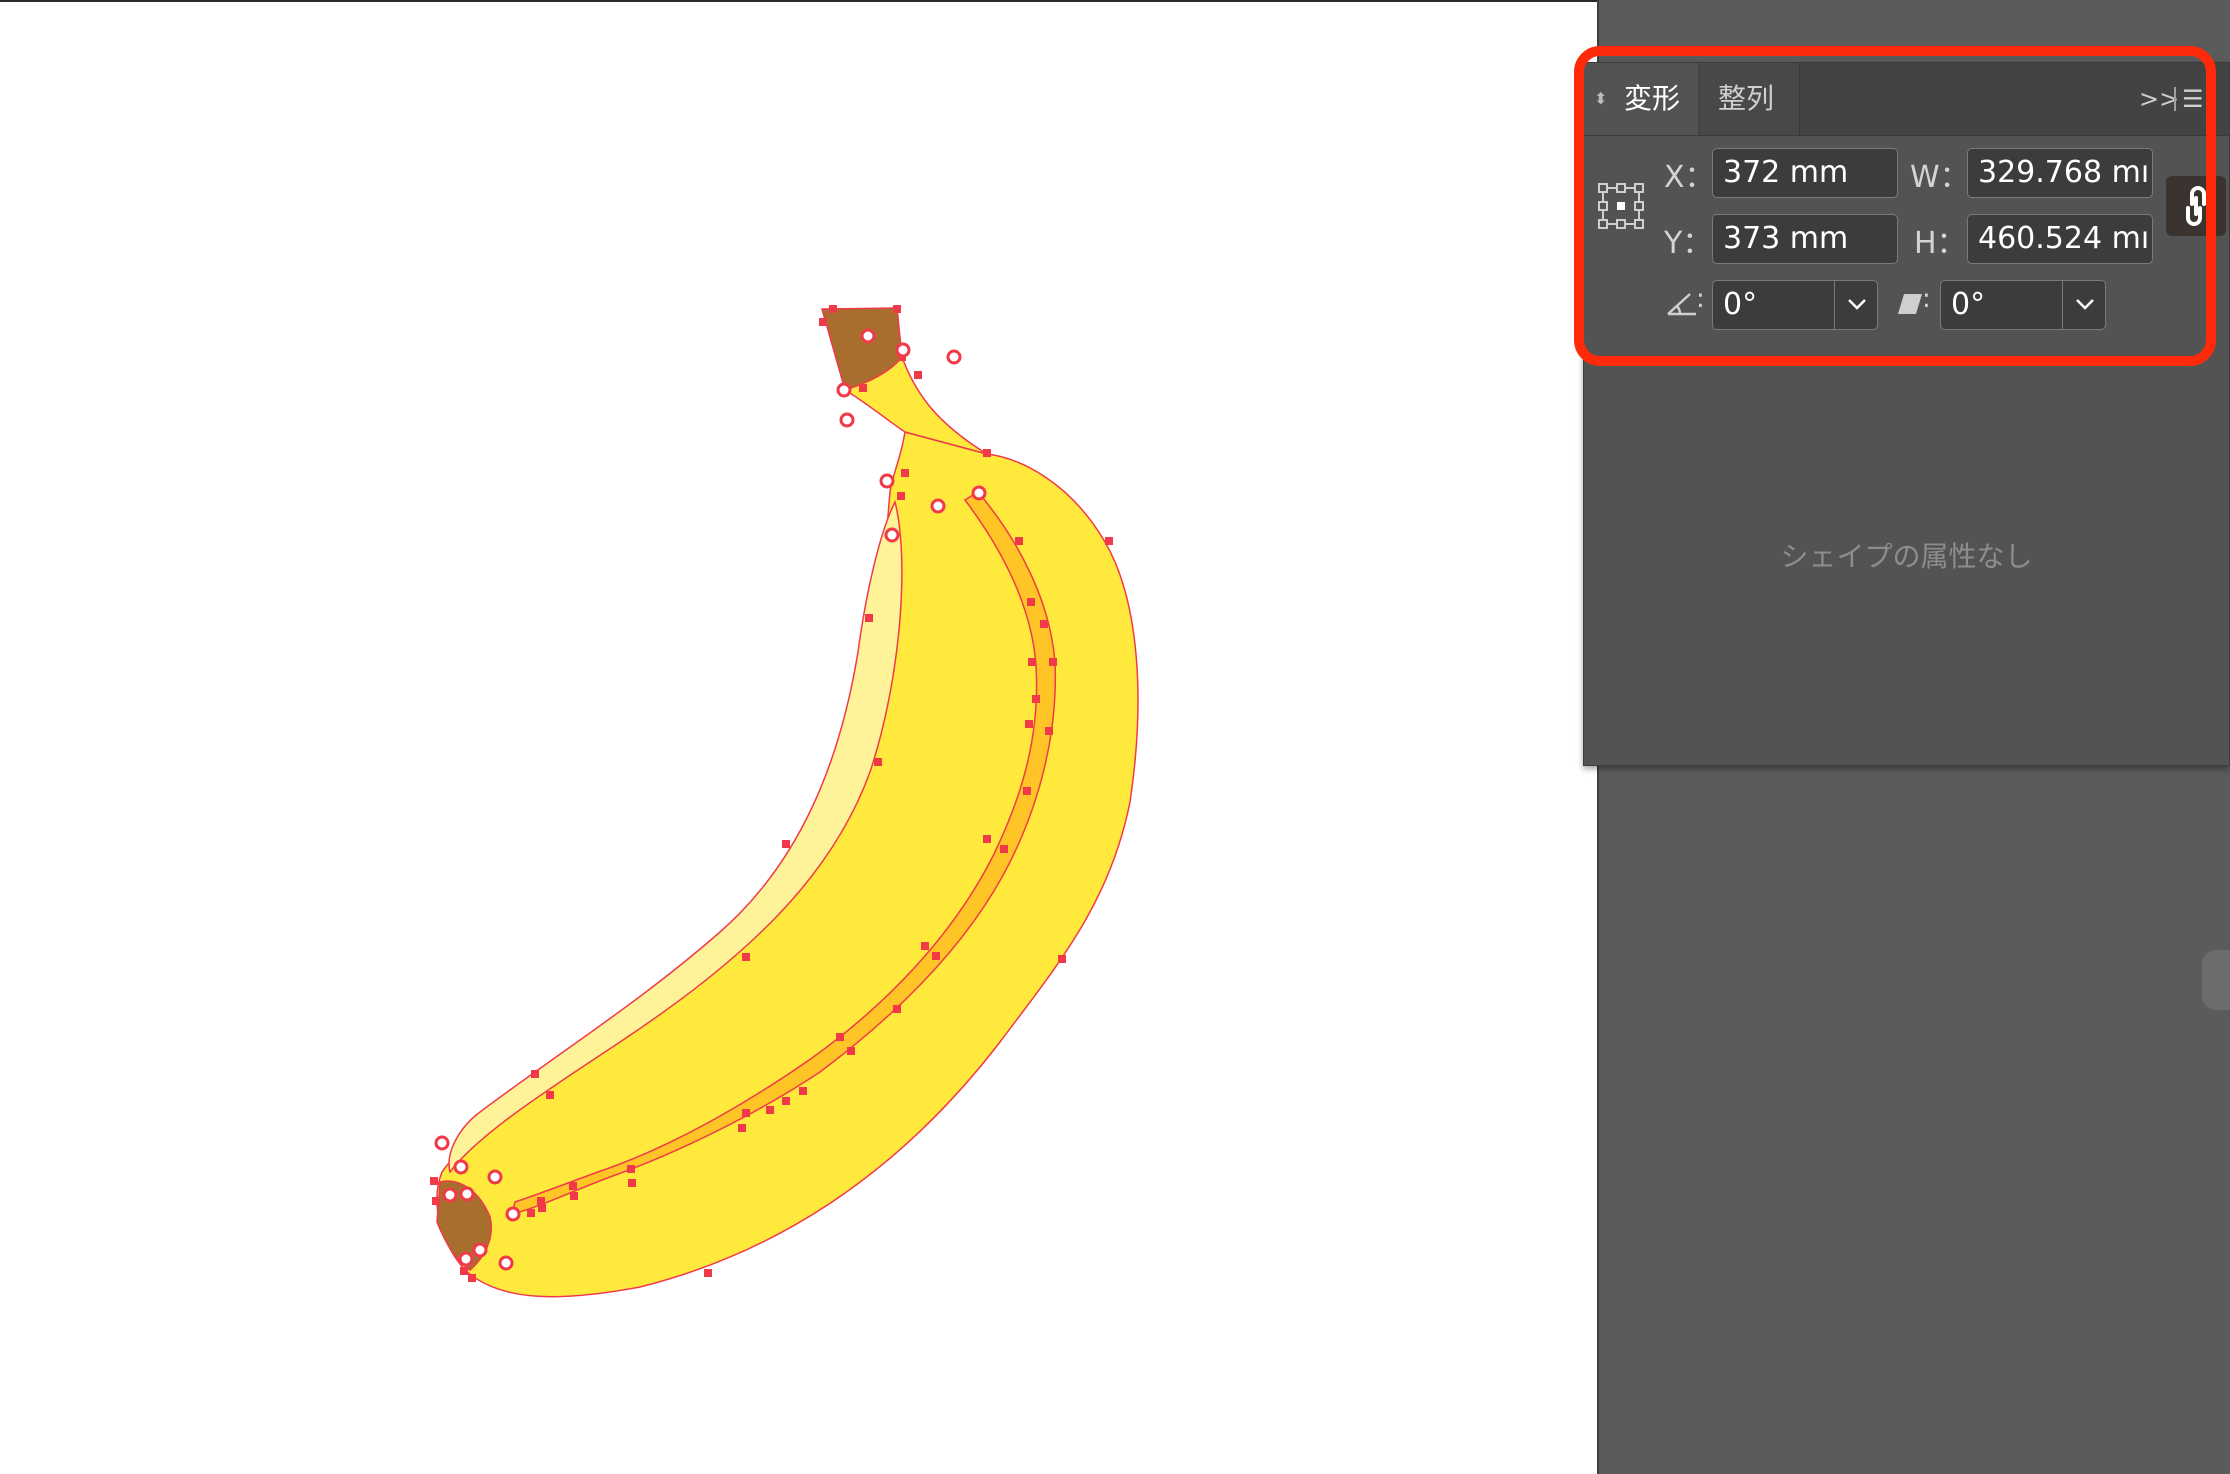 This screenshot has width=2230, height=1474. I want to click on shear-dropdown-arrow, so click(2083, 305).